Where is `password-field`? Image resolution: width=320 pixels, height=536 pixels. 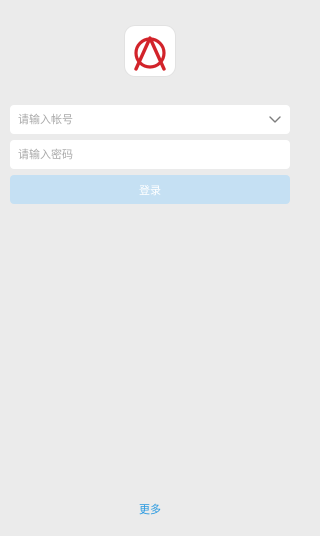
password-field is located at coordinates (150, 154).